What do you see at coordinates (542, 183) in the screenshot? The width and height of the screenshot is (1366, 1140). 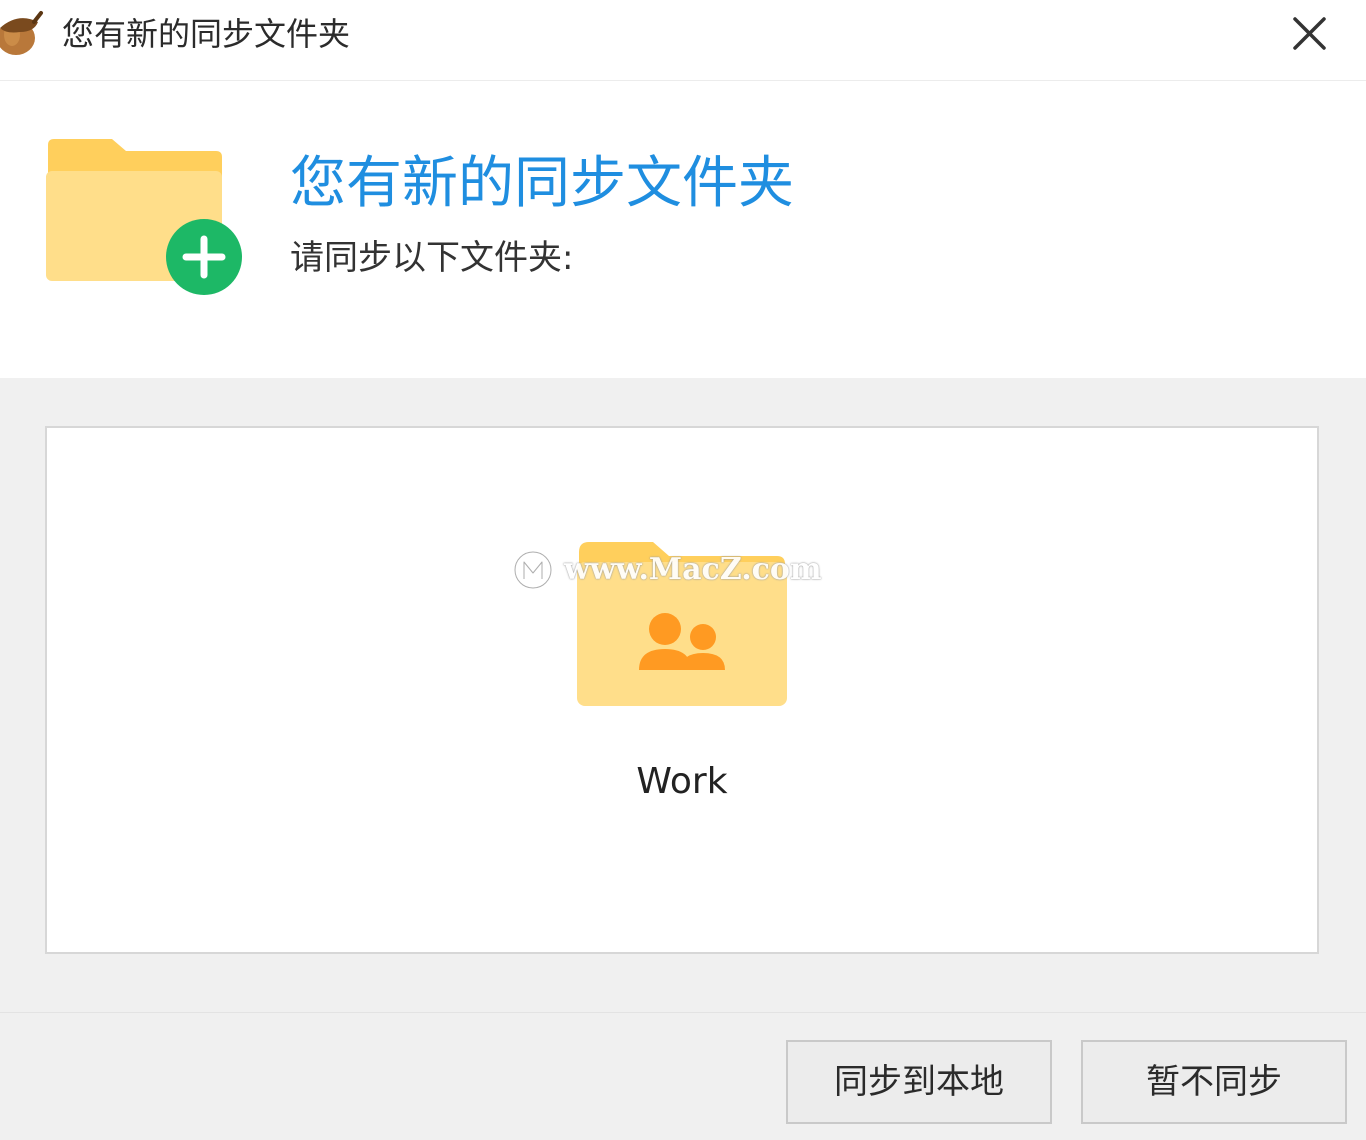 I see `dialog-heading: 您有新的同步文件夹` at bounding box center [542, 183].